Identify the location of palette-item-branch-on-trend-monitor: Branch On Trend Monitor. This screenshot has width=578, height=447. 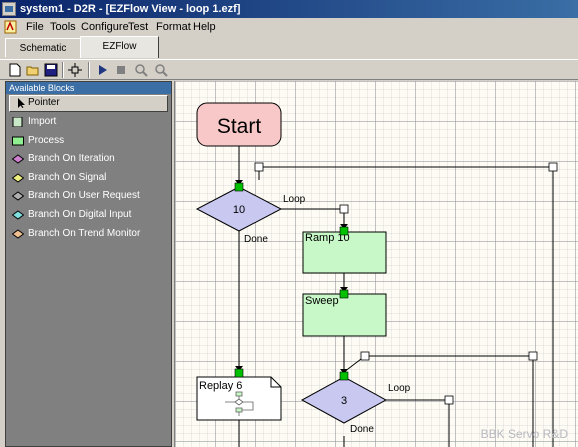
(88, 234).